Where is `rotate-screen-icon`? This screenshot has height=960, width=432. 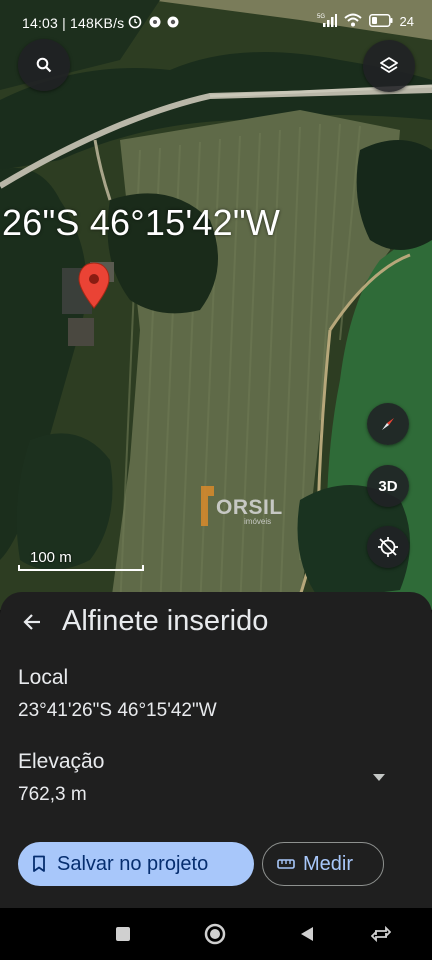 rotate-screen-icon is located at coordinates (381, 934).